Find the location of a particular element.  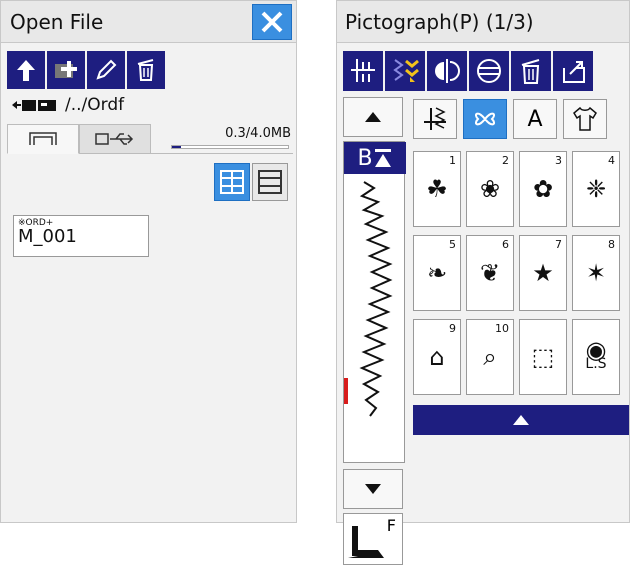

triangle-down-icon is located at coordinates (373, 489).